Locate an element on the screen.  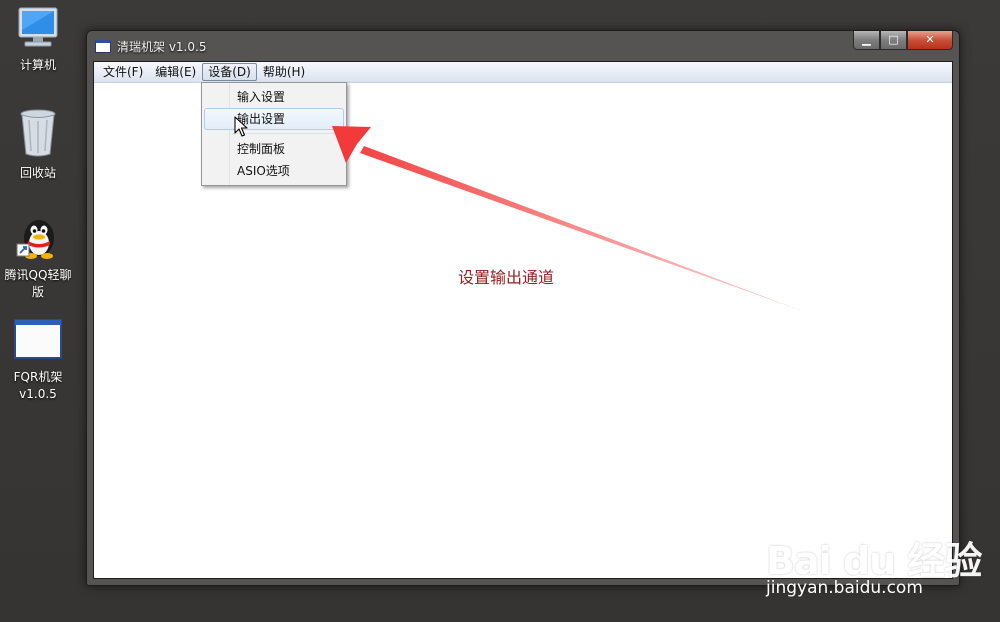
mouse-cursor-icon is located at coordinates (241, 126).